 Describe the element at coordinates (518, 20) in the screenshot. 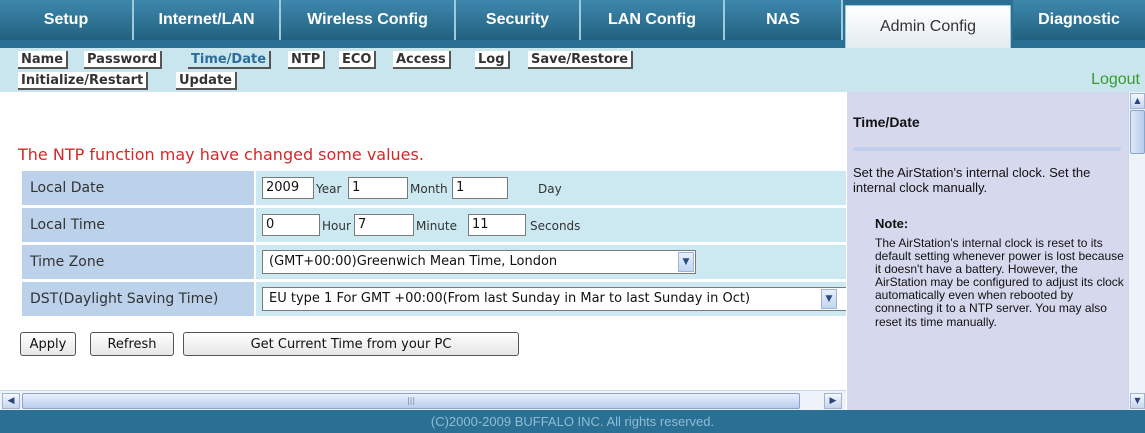

I see `tab-security: Security` at that location.